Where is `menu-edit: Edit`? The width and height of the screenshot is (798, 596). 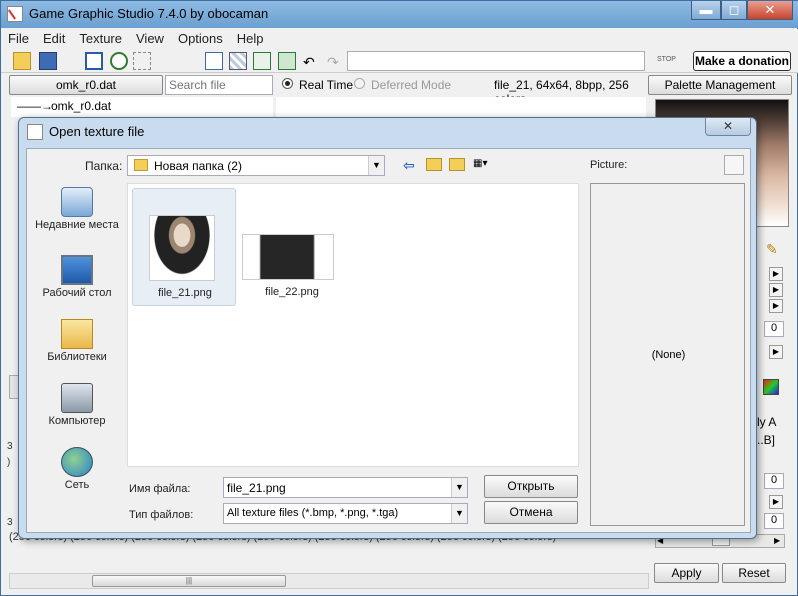
menu-edit: Edit is located at coordinates (54, 38).